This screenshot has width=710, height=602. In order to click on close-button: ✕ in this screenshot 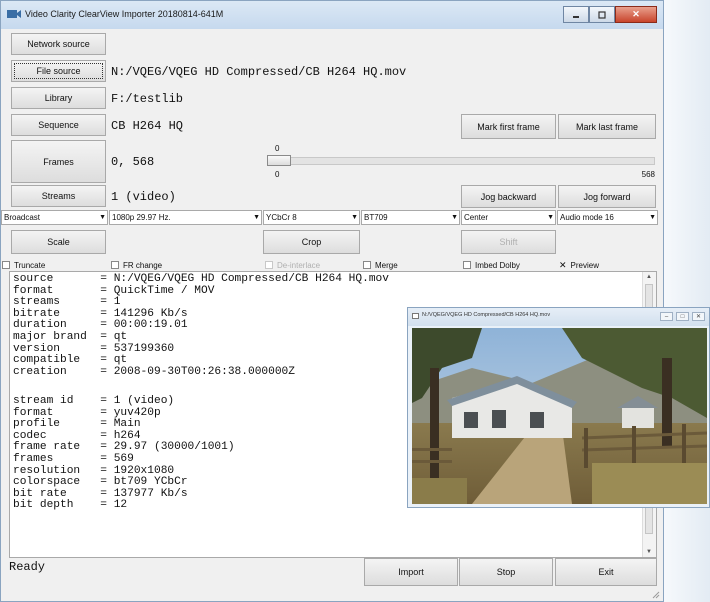, I will do `click(636, 14)`.